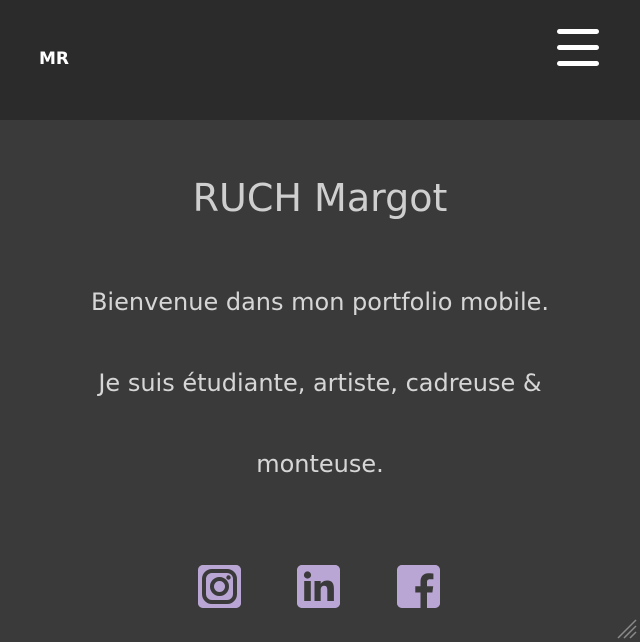 The height and width of the screenshot is (642, 640). I want to click on intro-line-welcome: Bienvenue dans mon portfolio mobile., so click(320, 302).